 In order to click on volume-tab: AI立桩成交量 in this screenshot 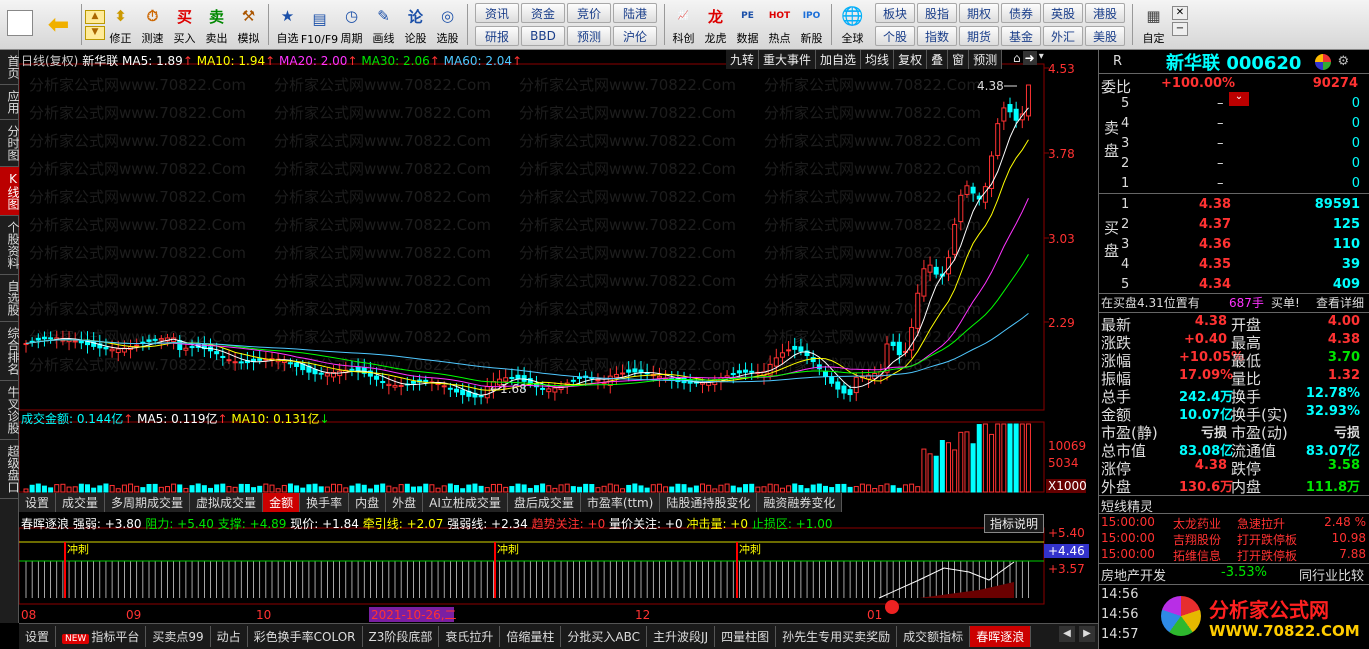, I will do `click(465, 502)`.